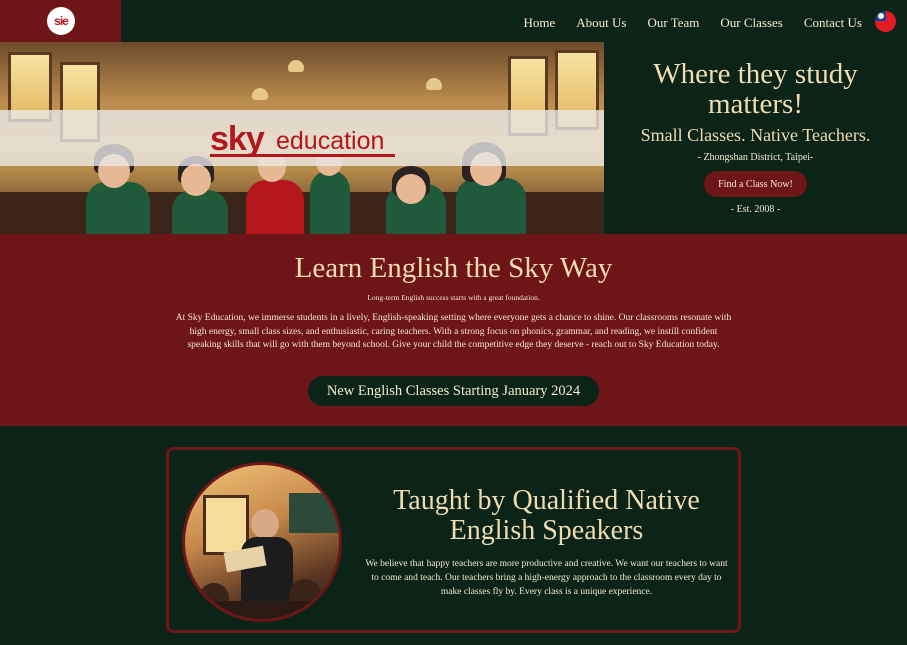 Image resolution: width=907 pixels, height=645 pixels. Describe the element at coordinates (755, 135) in the screenshot. I see `hero-subtitle: Small Classes. Native Teachers.` at that location.